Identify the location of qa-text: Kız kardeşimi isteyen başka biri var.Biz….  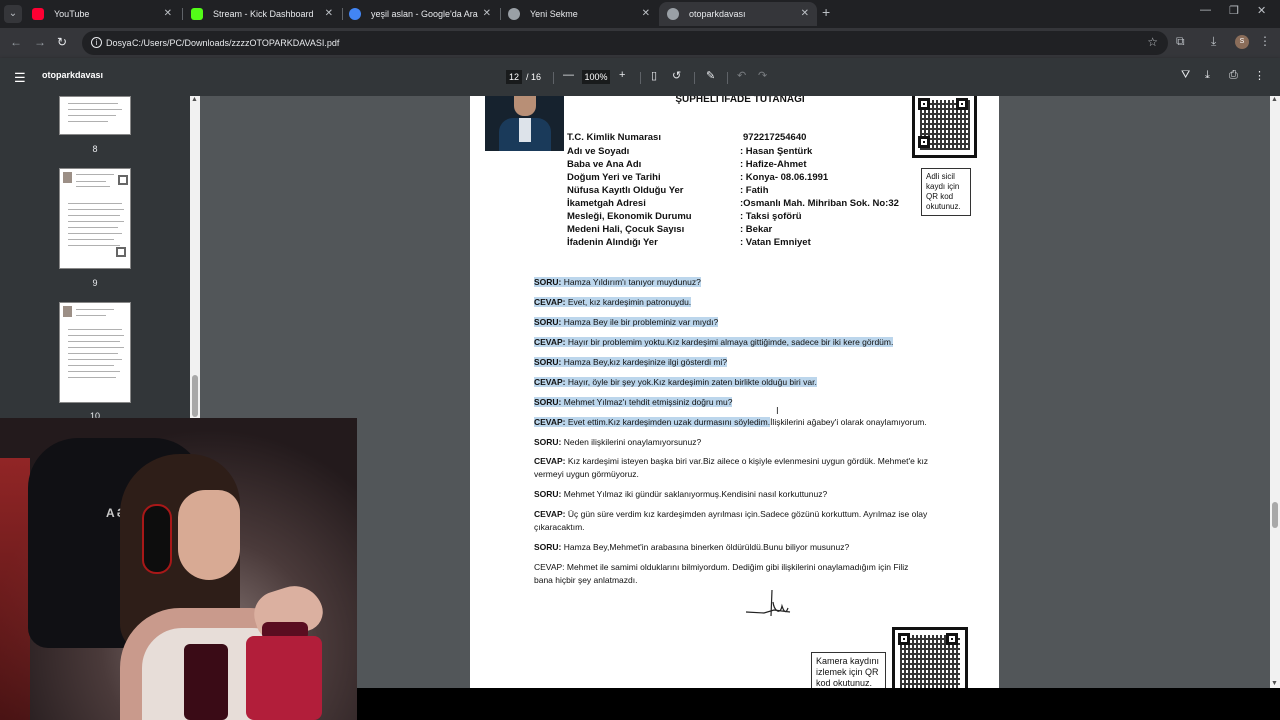
(731, 467).